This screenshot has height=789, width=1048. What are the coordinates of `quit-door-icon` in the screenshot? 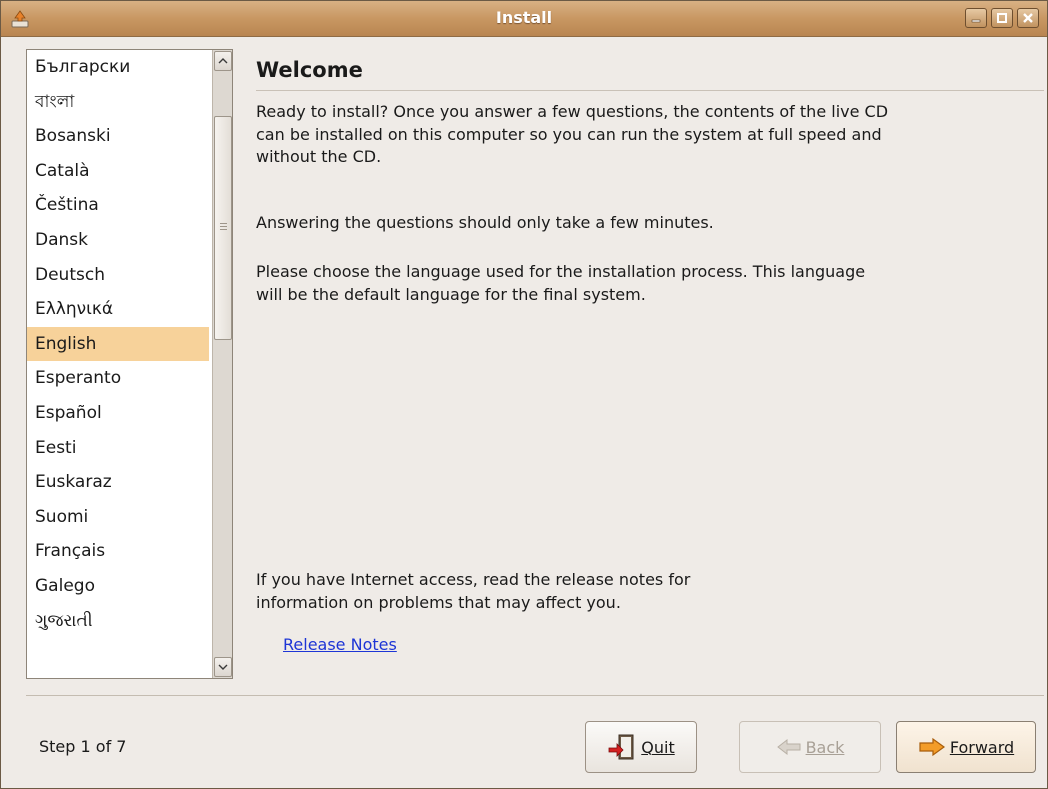 It's located at (621, 747).